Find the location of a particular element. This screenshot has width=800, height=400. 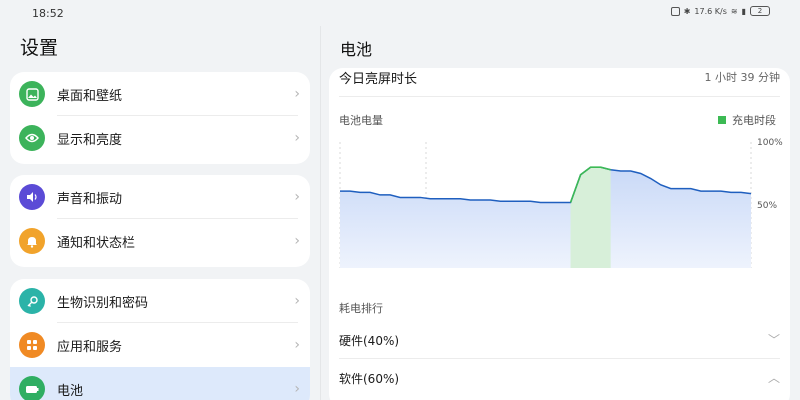

settings-group-3: 生物识别和密码 › 应用和服务 › 电池 › is located at coordinates (160, 339).